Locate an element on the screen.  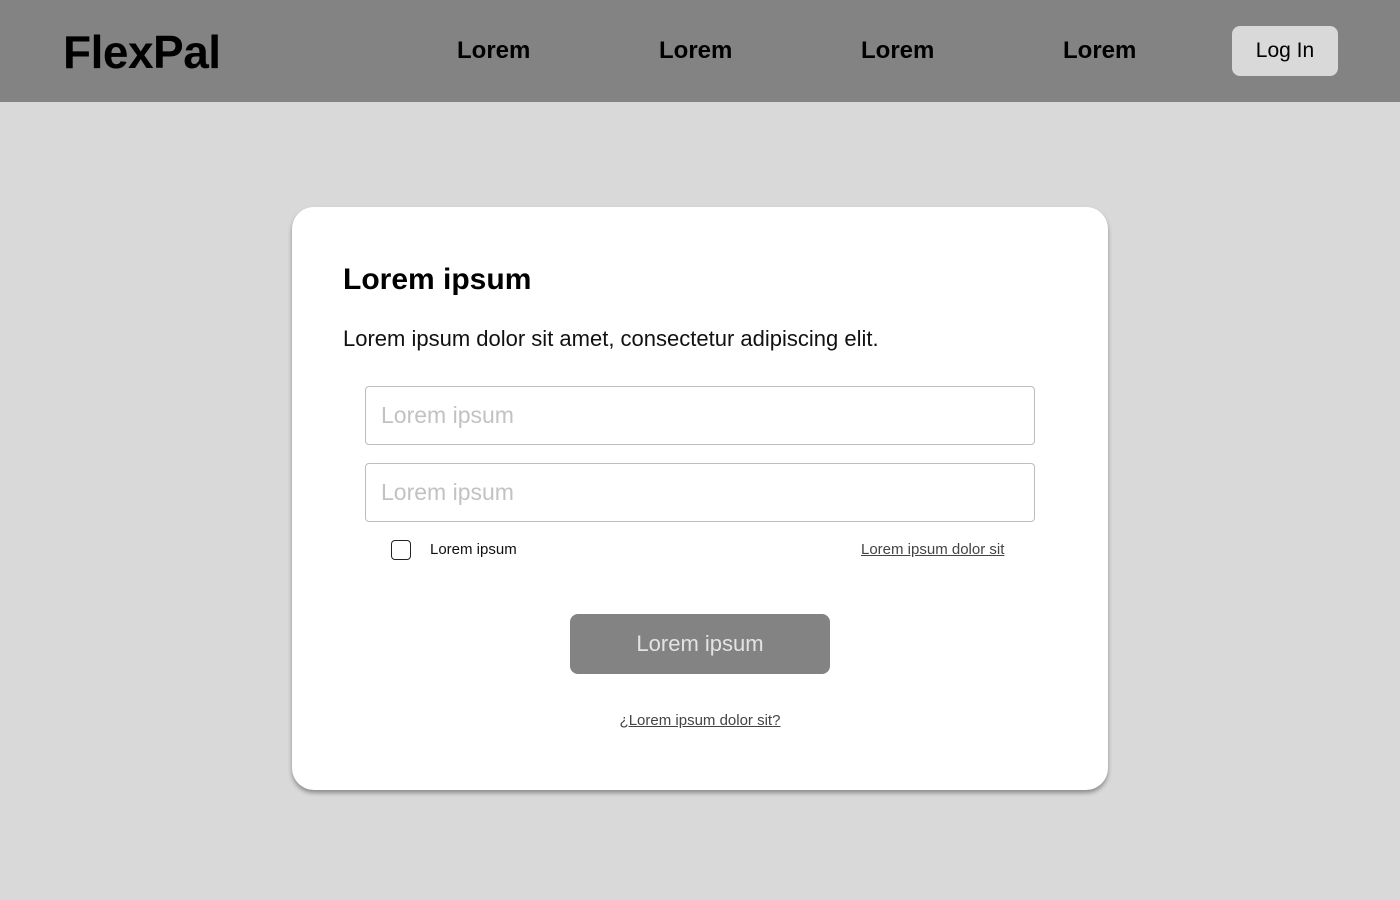
logo: FlexPal is located at coordinates (142, 52).